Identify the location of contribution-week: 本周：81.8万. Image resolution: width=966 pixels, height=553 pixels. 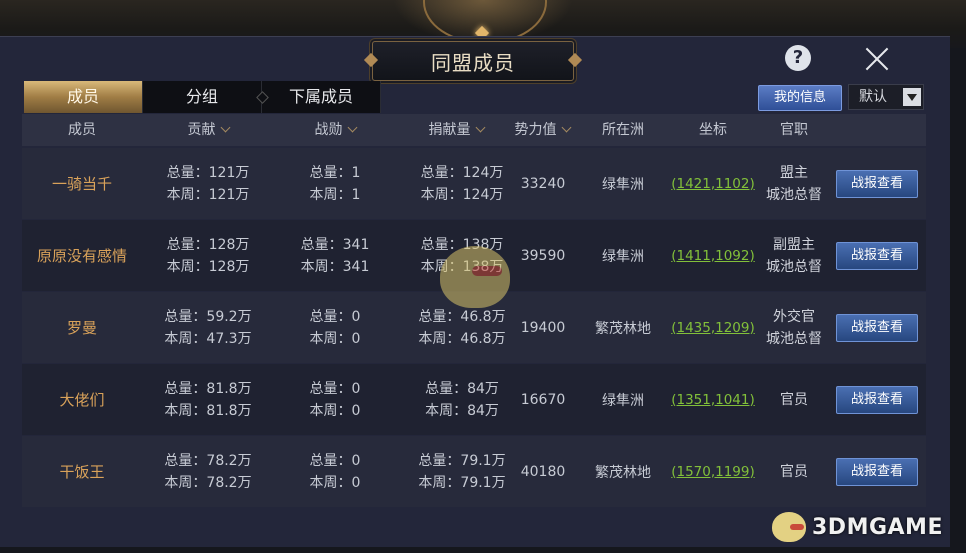
(208, 410).